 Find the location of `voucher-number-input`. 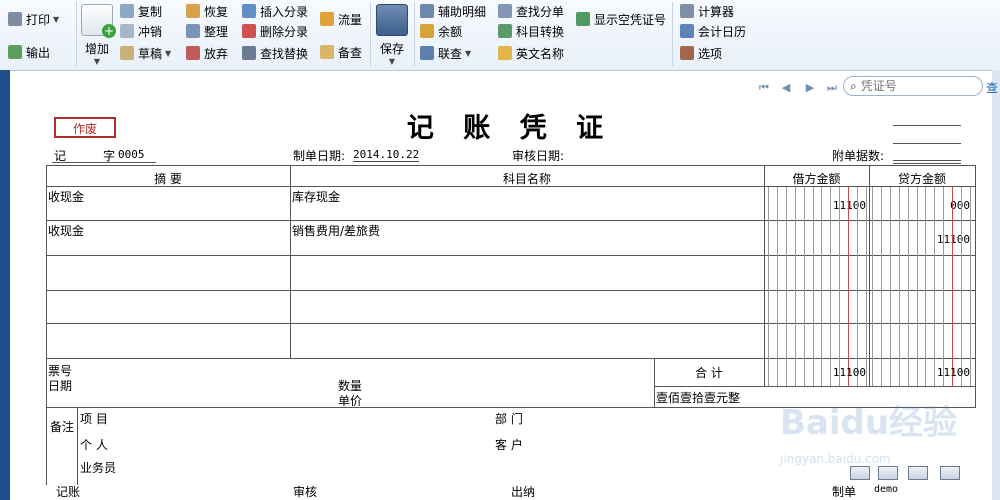

voucher-number-input is located at coordinates (915, 86).